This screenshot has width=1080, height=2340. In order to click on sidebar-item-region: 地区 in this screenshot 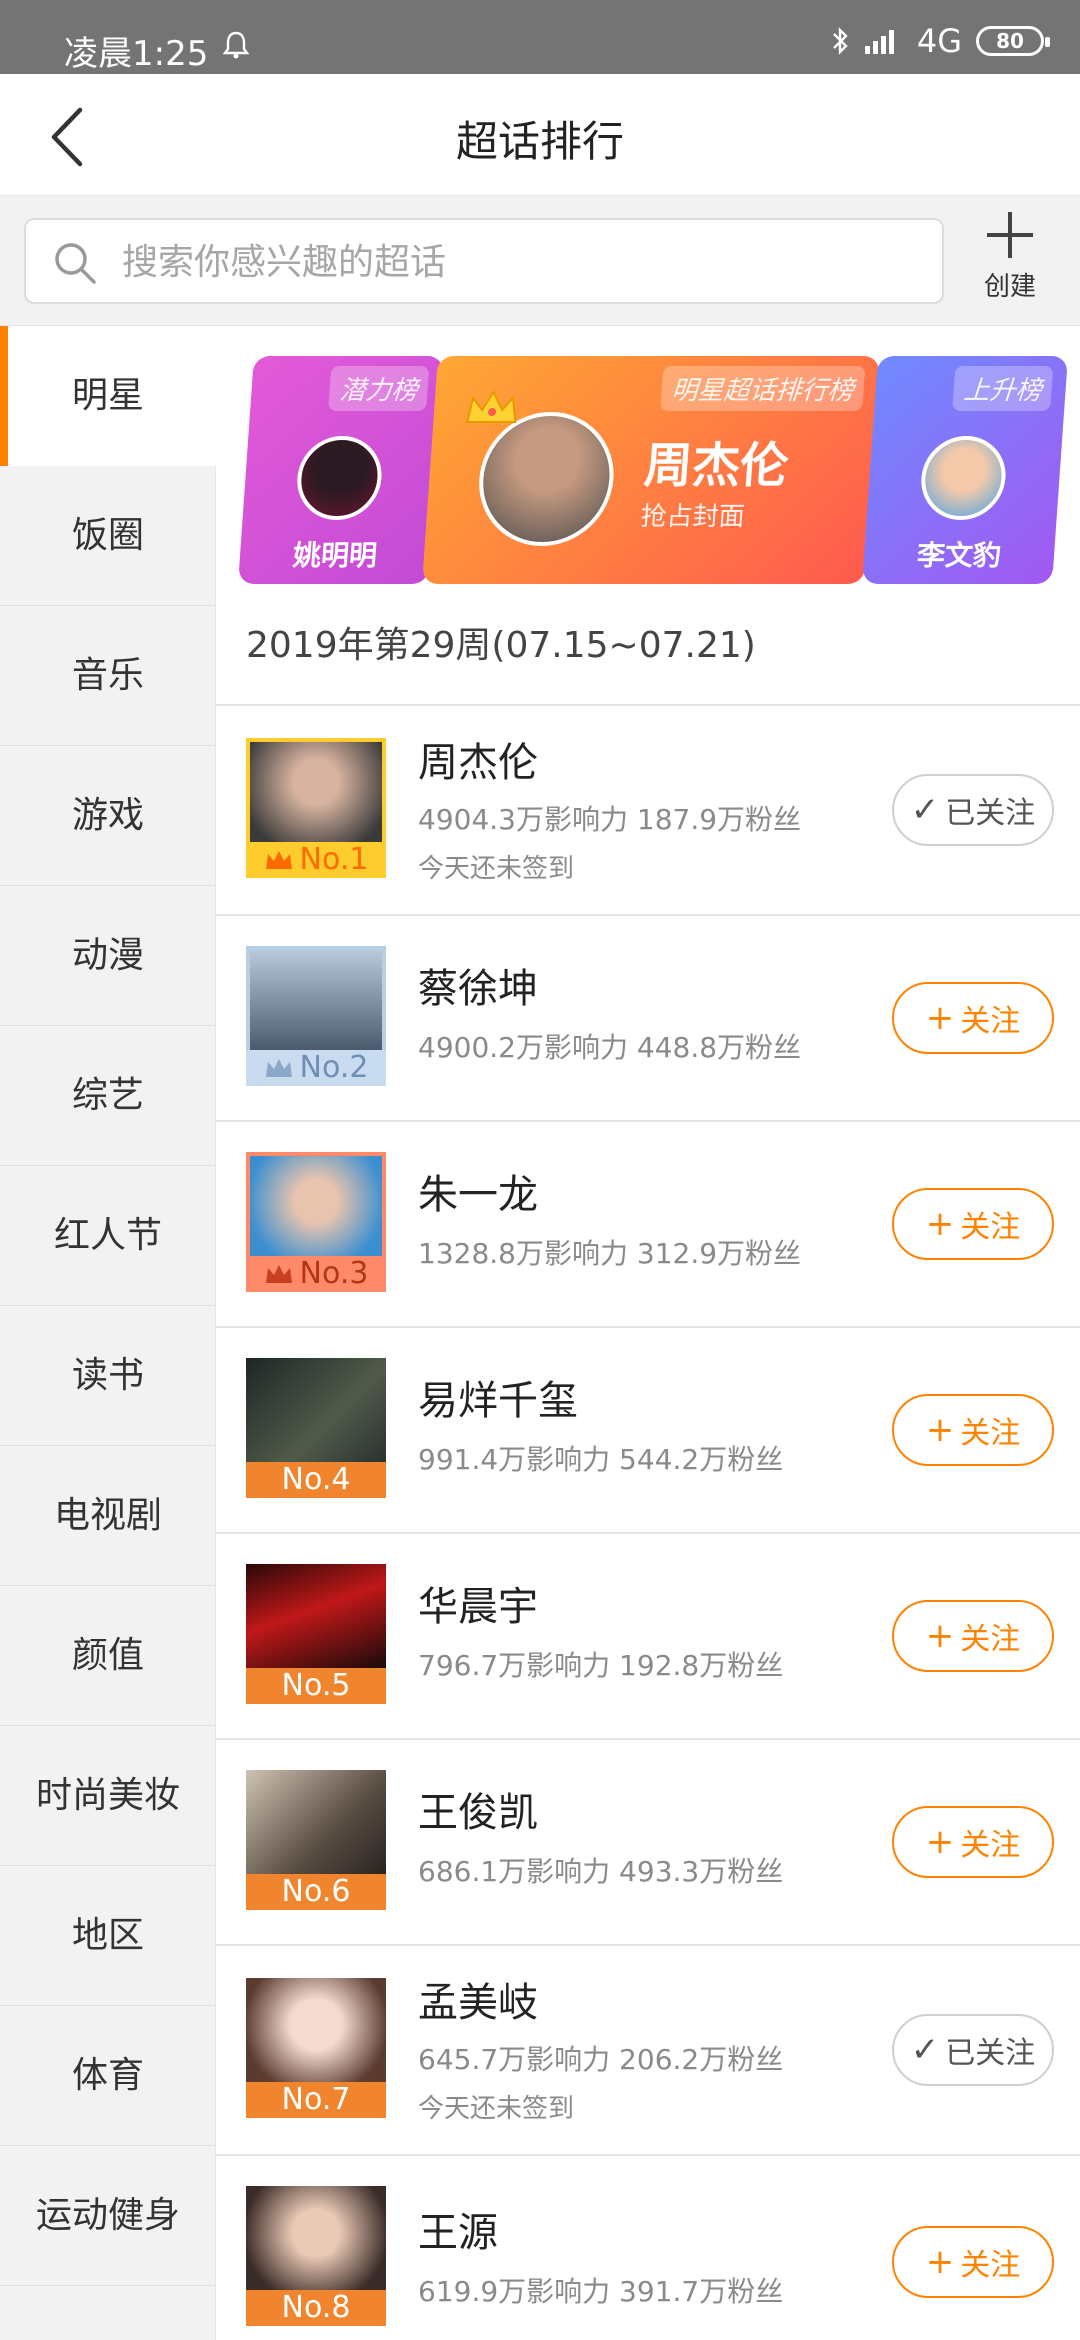, I will do `click(108, 1936)`.